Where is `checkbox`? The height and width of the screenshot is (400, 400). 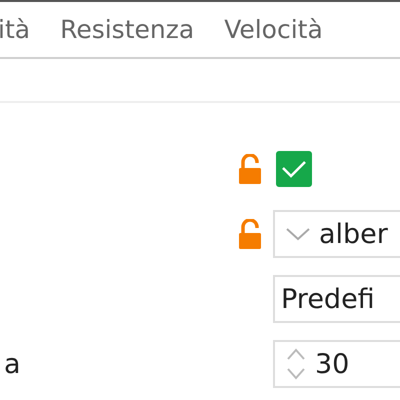 checkbox is located at coordinates (294, 169).